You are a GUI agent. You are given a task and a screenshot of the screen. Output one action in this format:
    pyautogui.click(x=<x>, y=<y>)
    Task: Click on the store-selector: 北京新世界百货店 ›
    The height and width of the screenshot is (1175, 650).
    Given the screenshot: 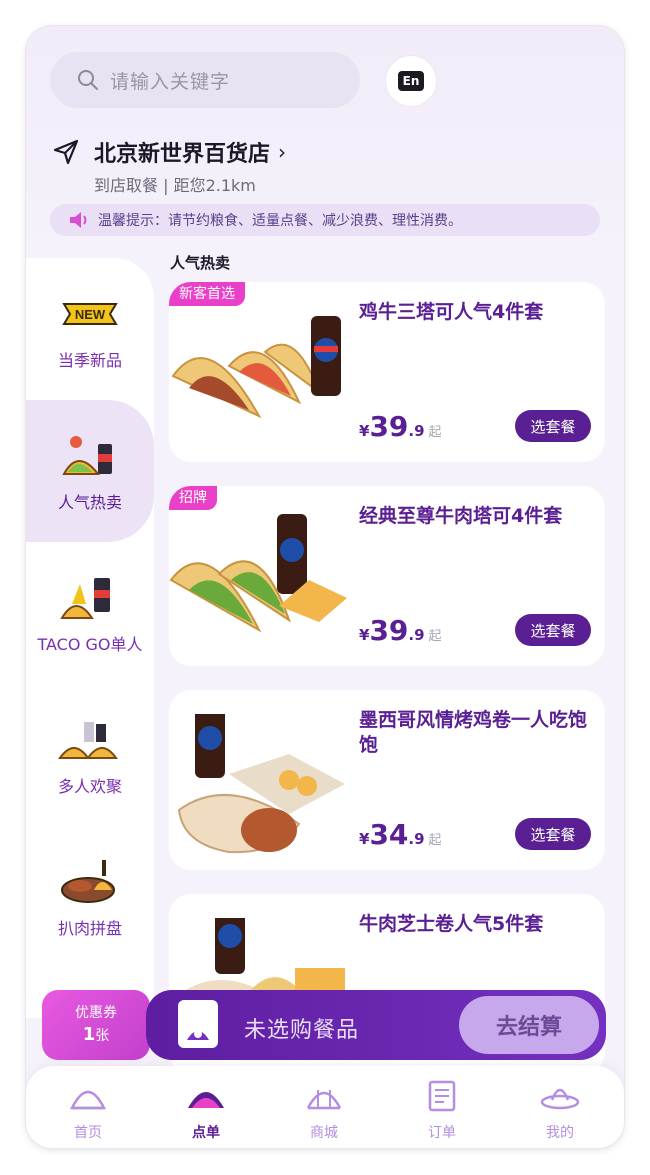 What is the action you would take?
    pyautogui.click(x=169, y=152)
    